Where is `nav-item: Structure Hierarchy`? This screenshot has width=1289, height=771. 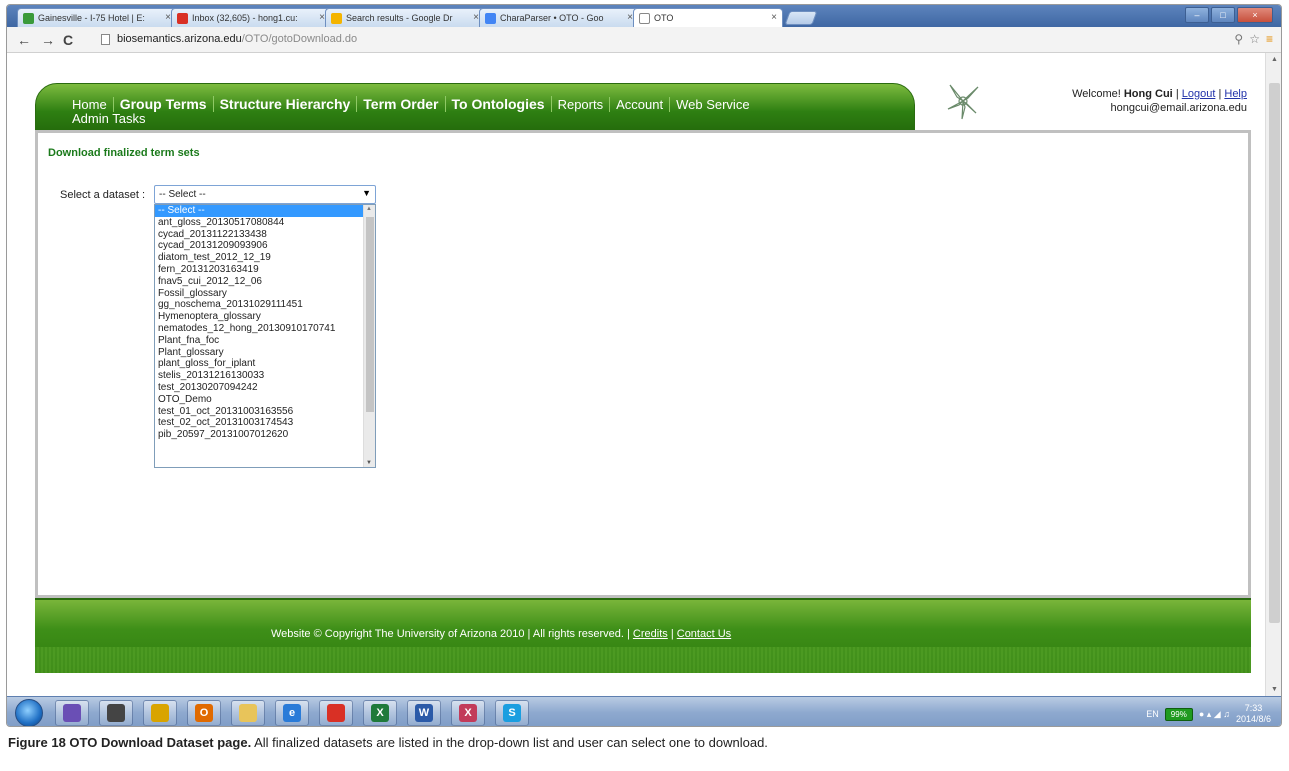
nav-item: Structure Hierarchy is located at coordinates (286, 104).